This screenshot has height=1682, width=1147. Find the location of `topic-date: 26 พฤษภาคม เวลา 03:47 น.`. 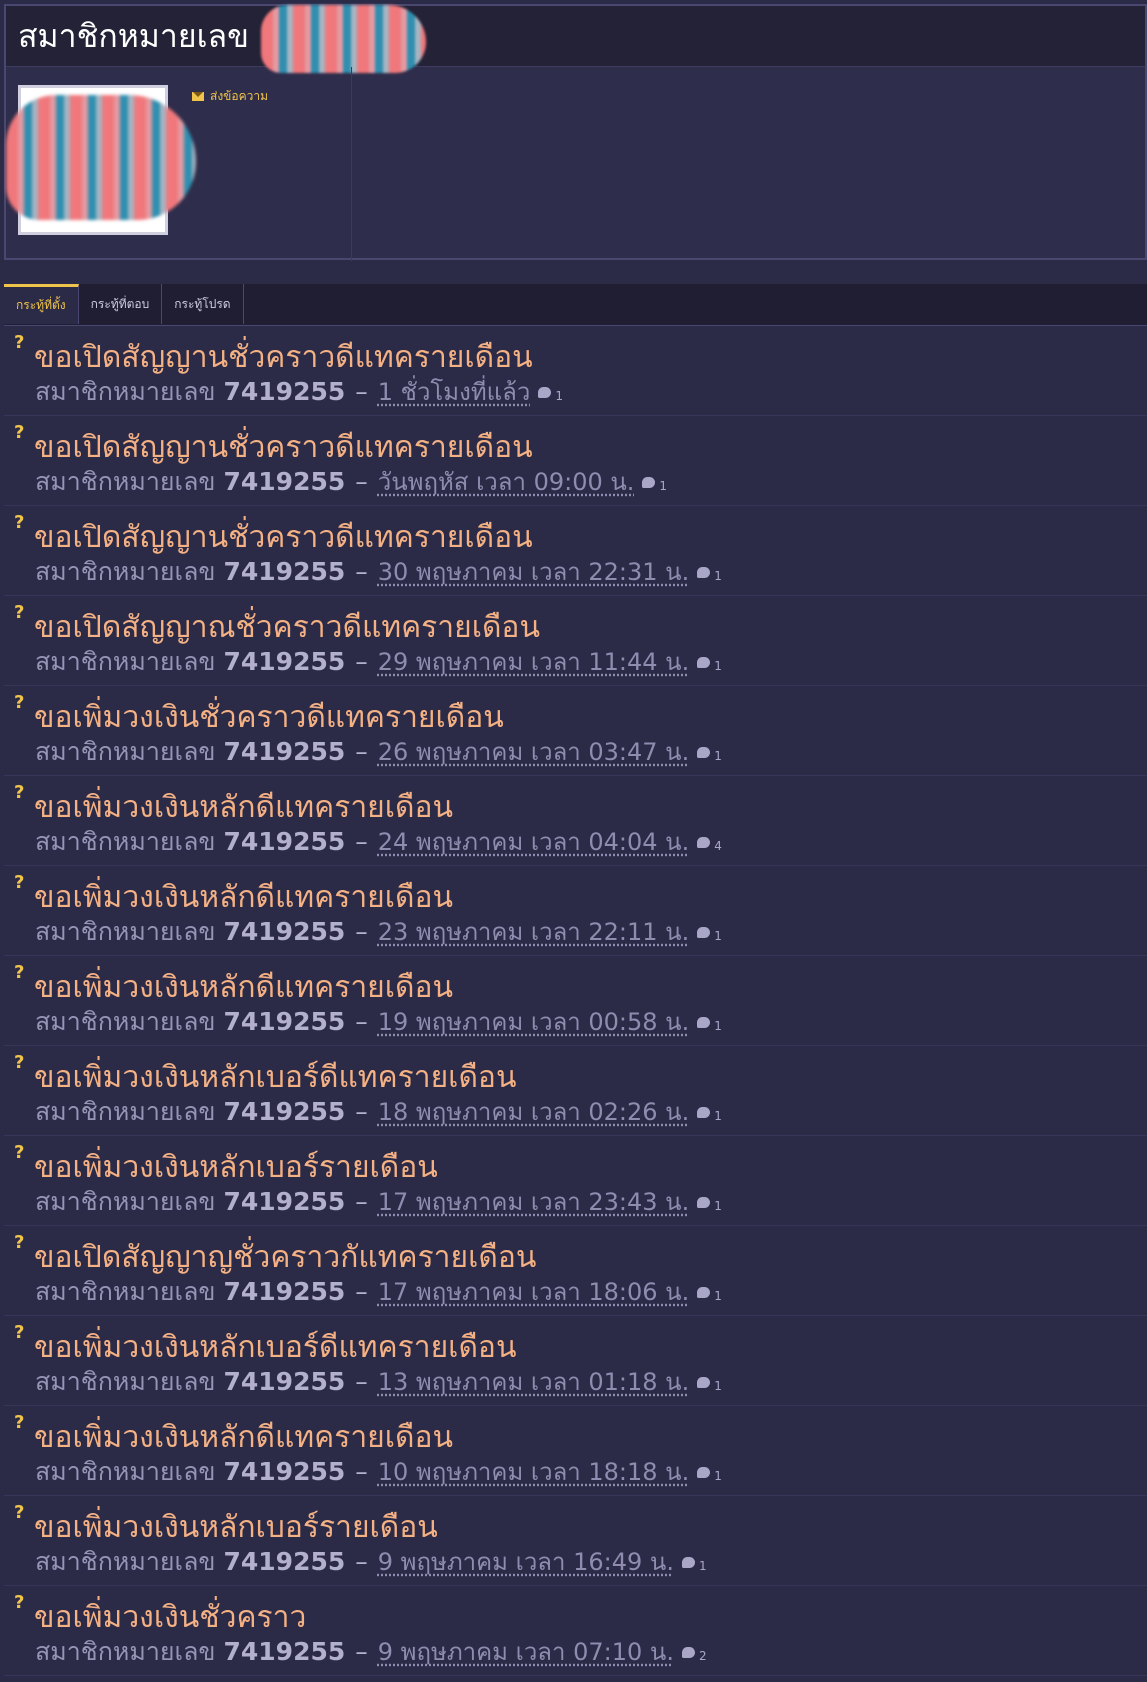

topic-date: 26 พฤษภาคม เวลา 03:47 น. is located at coordinates (533, 751).